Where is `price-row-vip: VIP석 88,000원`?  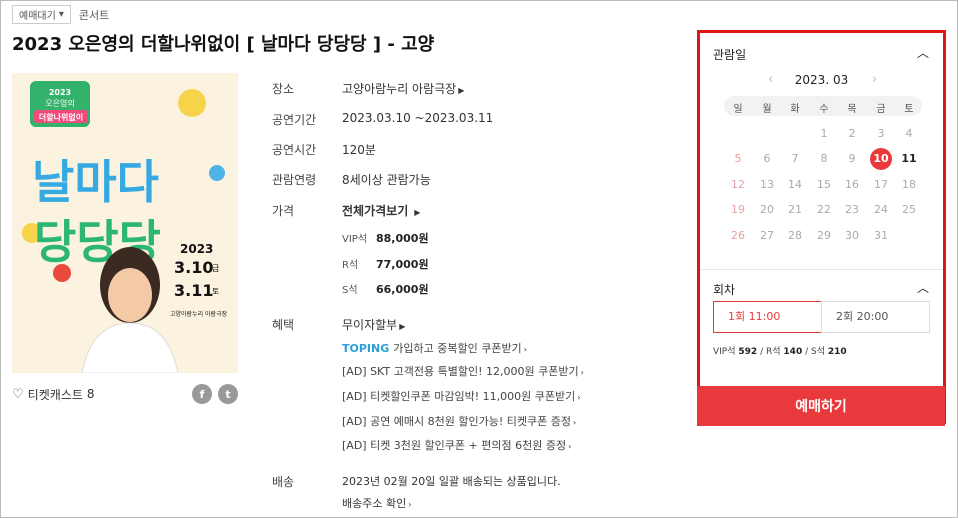
price-row-vip: VIP석 88,000원 is located at coordinates (385, 238).